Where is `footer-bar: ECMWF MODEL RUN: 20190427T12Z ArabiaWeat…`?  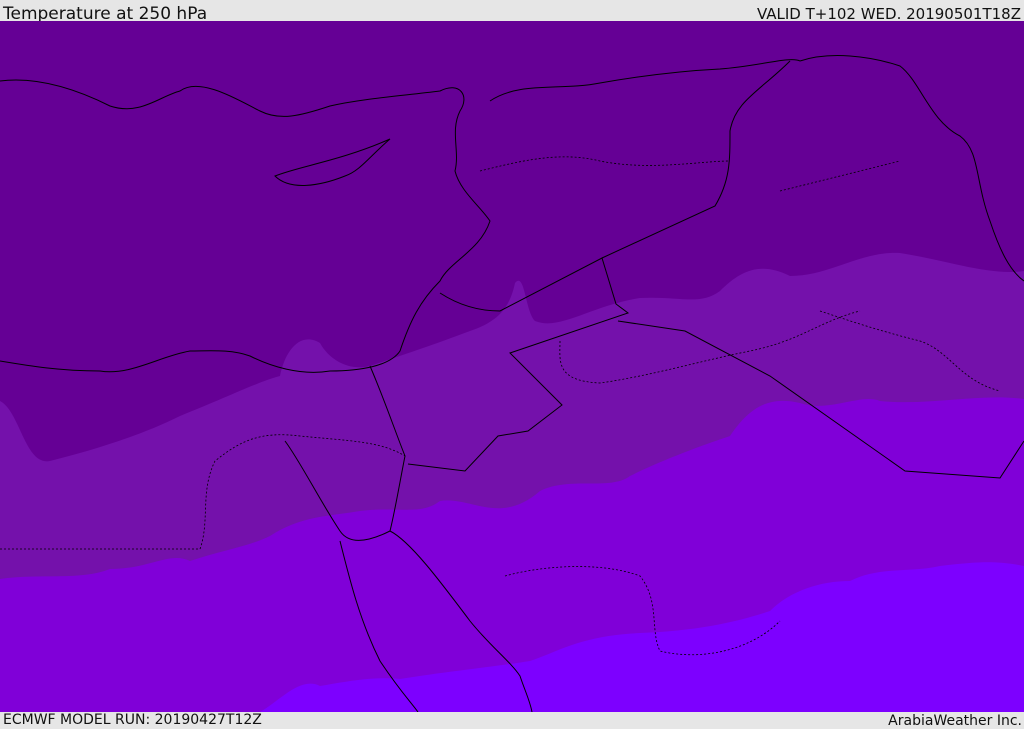
footer-bar: ECMWF MODEL RUN: 20190427T12Z ArabiaWeat… is located at coordinates (512, 720).